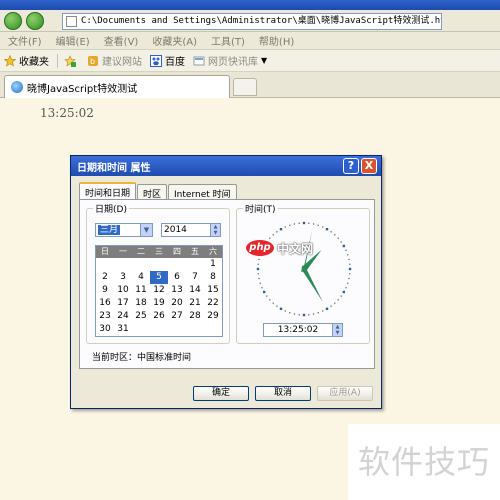 The height and width of the screenshot is (500, 500). I want to click on calendar-day: 31, so click(123, 329).